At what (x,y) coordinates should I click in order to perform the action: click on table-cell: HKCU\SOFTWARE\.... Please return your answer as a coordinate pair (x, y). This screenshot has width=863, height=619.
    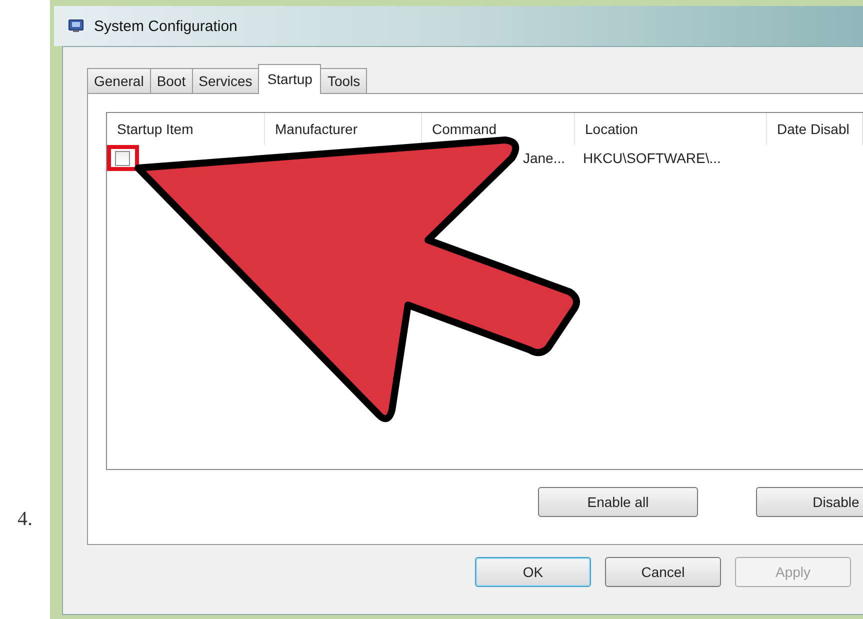
    Looking at the image, I should click on (652, 158).